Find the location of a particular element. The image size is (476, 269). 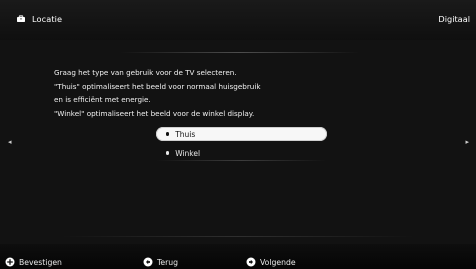

option-thuis: Thuis is located at coordinates (241, 134).